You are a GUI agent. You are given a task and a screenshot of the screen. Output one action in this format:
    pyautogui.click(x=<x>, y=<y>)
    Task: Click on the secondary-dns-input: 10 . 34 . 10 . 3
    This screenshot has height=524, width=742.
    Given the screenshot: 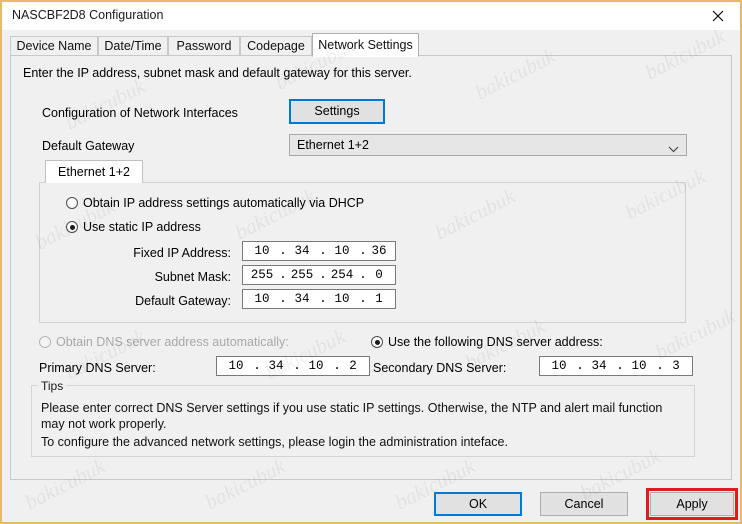 What is the action you would take?
    pyautogui.click(x=616, y=366)
    